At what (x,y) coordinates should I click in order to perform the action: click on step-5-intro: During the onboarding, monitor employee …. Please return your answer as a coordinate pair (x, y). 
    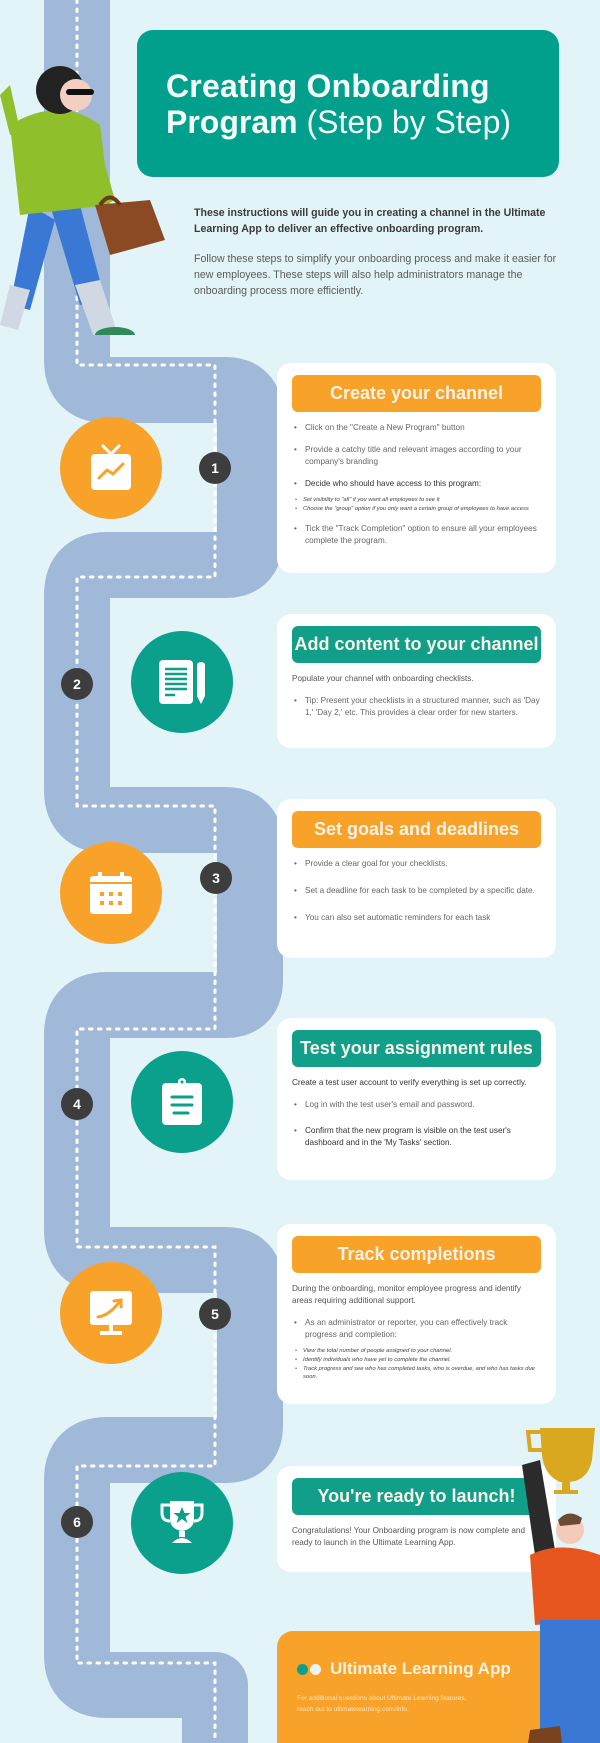
    Looking at the image, I should click on (406, 1294).